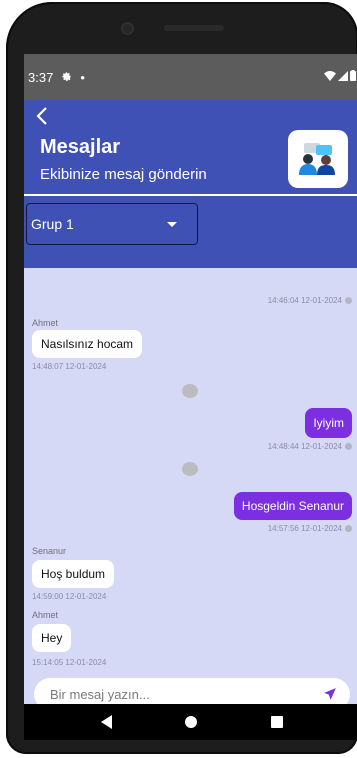 The image size is (357, 758). I want to click on message-text: Iyiyim, so click(328, 423).